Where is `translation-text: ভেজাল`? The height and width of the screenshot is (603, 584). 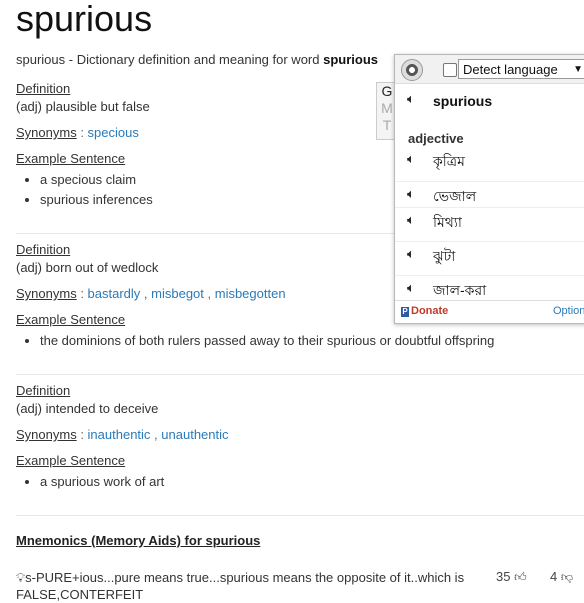 translation-text: ভেজাল is located at coordinates (455, 196).